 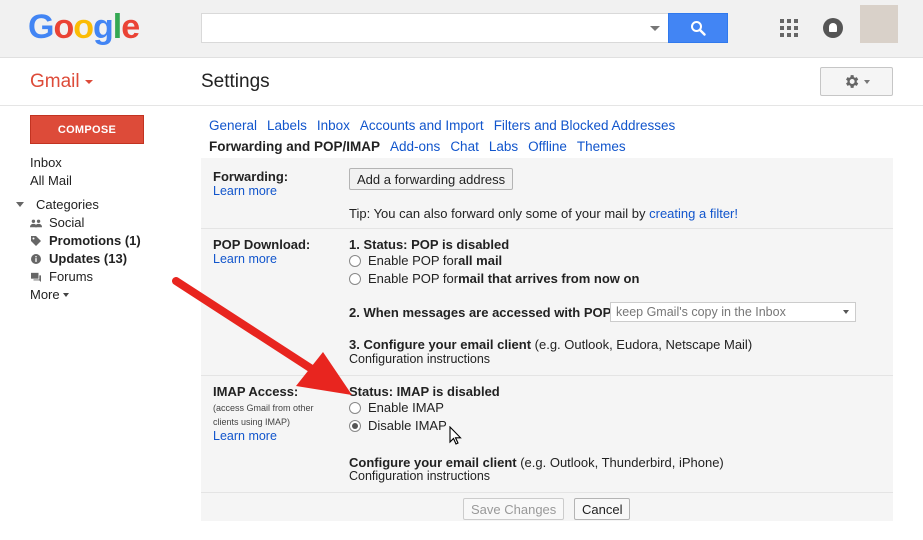 I want to click on tab-labels: Labels, so click(x=287, y=125).